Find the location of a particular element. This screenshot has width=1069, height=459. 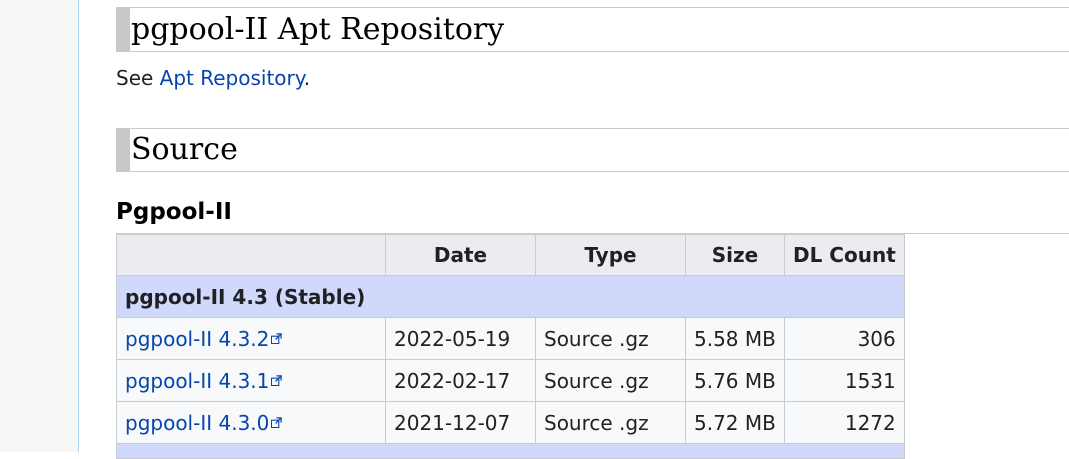

table-header-row: Date Type Size DL Count is located at coordinates (510, 255).